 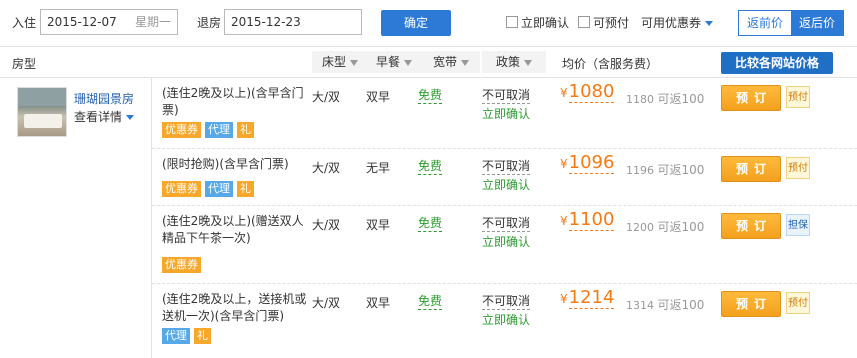 What do you see at coordinates (545, 22) in the screenshot?
I see `instant-confirm-label: 立即确认` at bounding box center [545, 22].